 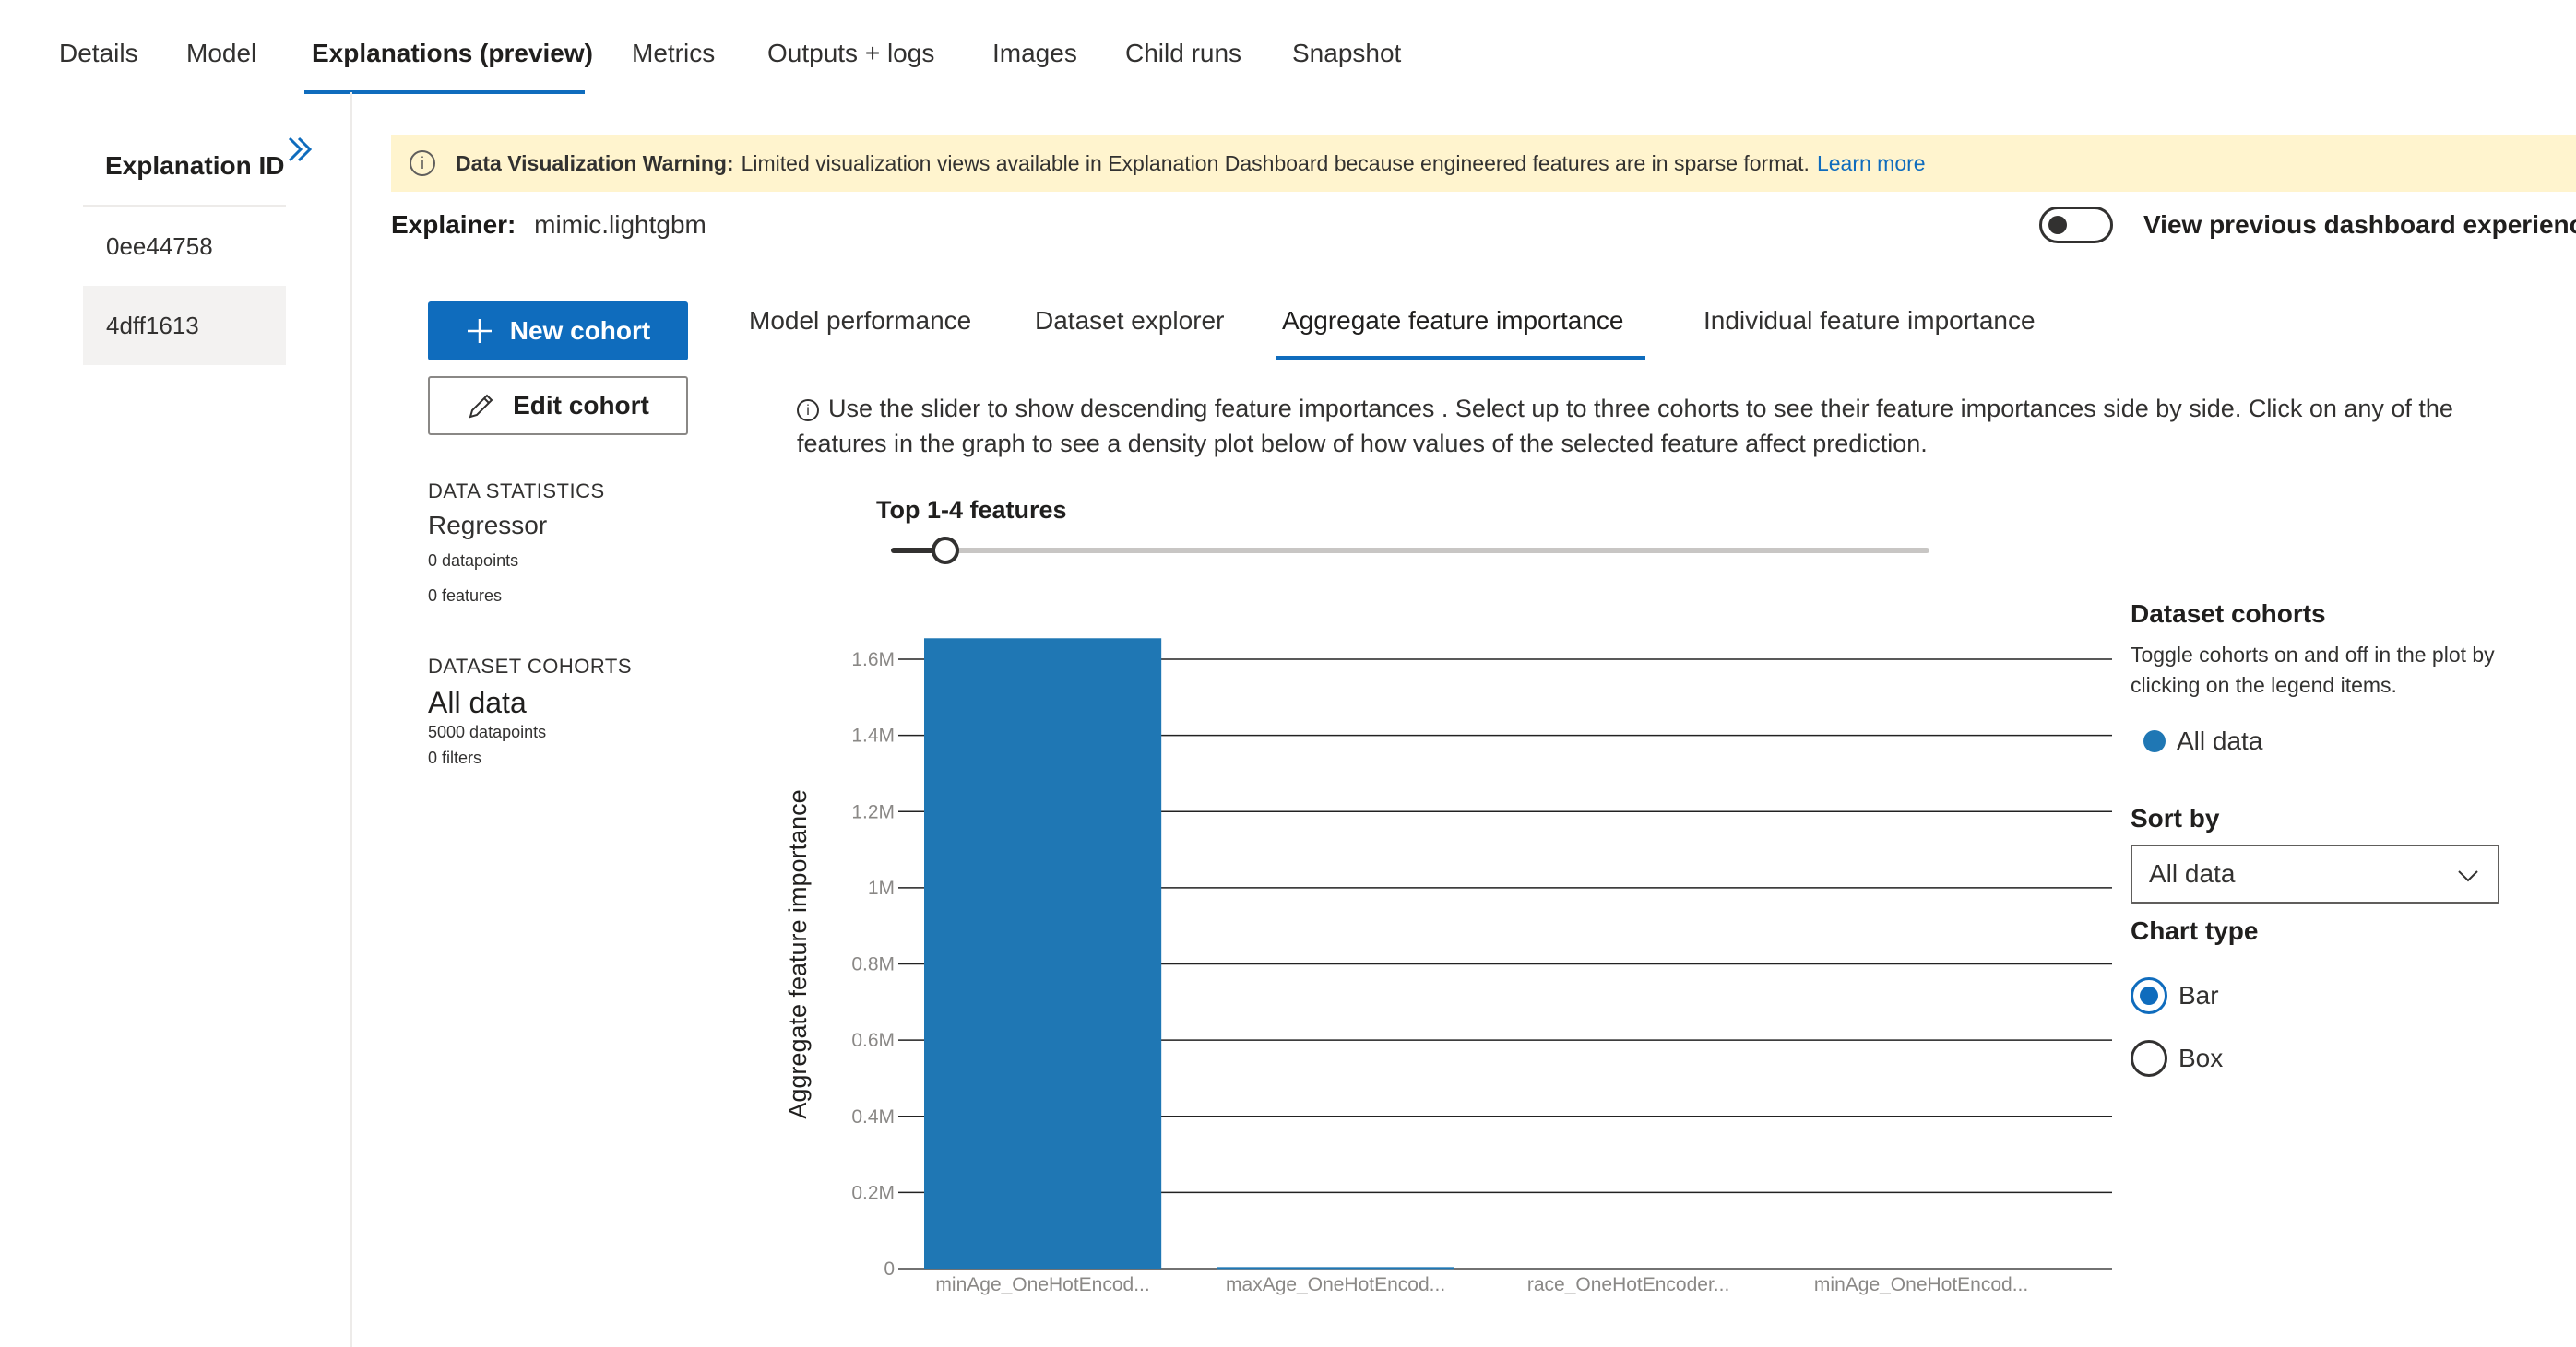 What do you see at coordinates (972, 510) in the screenshot?
I see `slider-label: Top 1-4 features` at bounding box center [972, 510].